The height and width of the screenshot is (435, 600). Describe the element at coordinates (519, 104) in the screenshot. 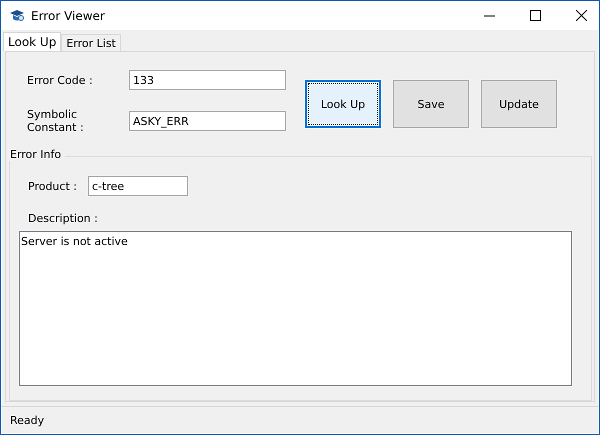

I see `action-button: Update` at that location.